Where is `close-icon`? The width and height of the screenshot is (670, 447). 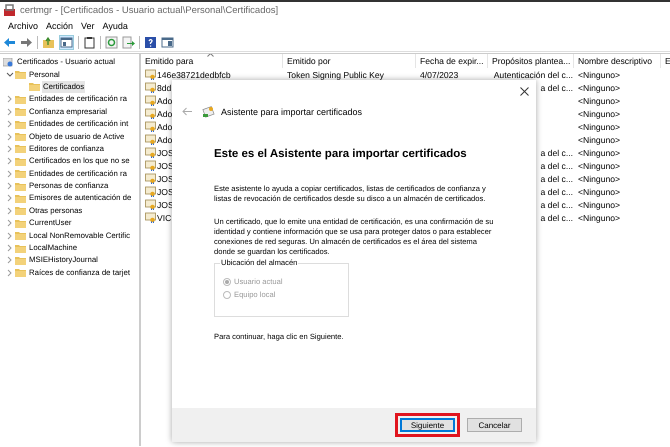
close-icon is located at coordinates (524, 91).